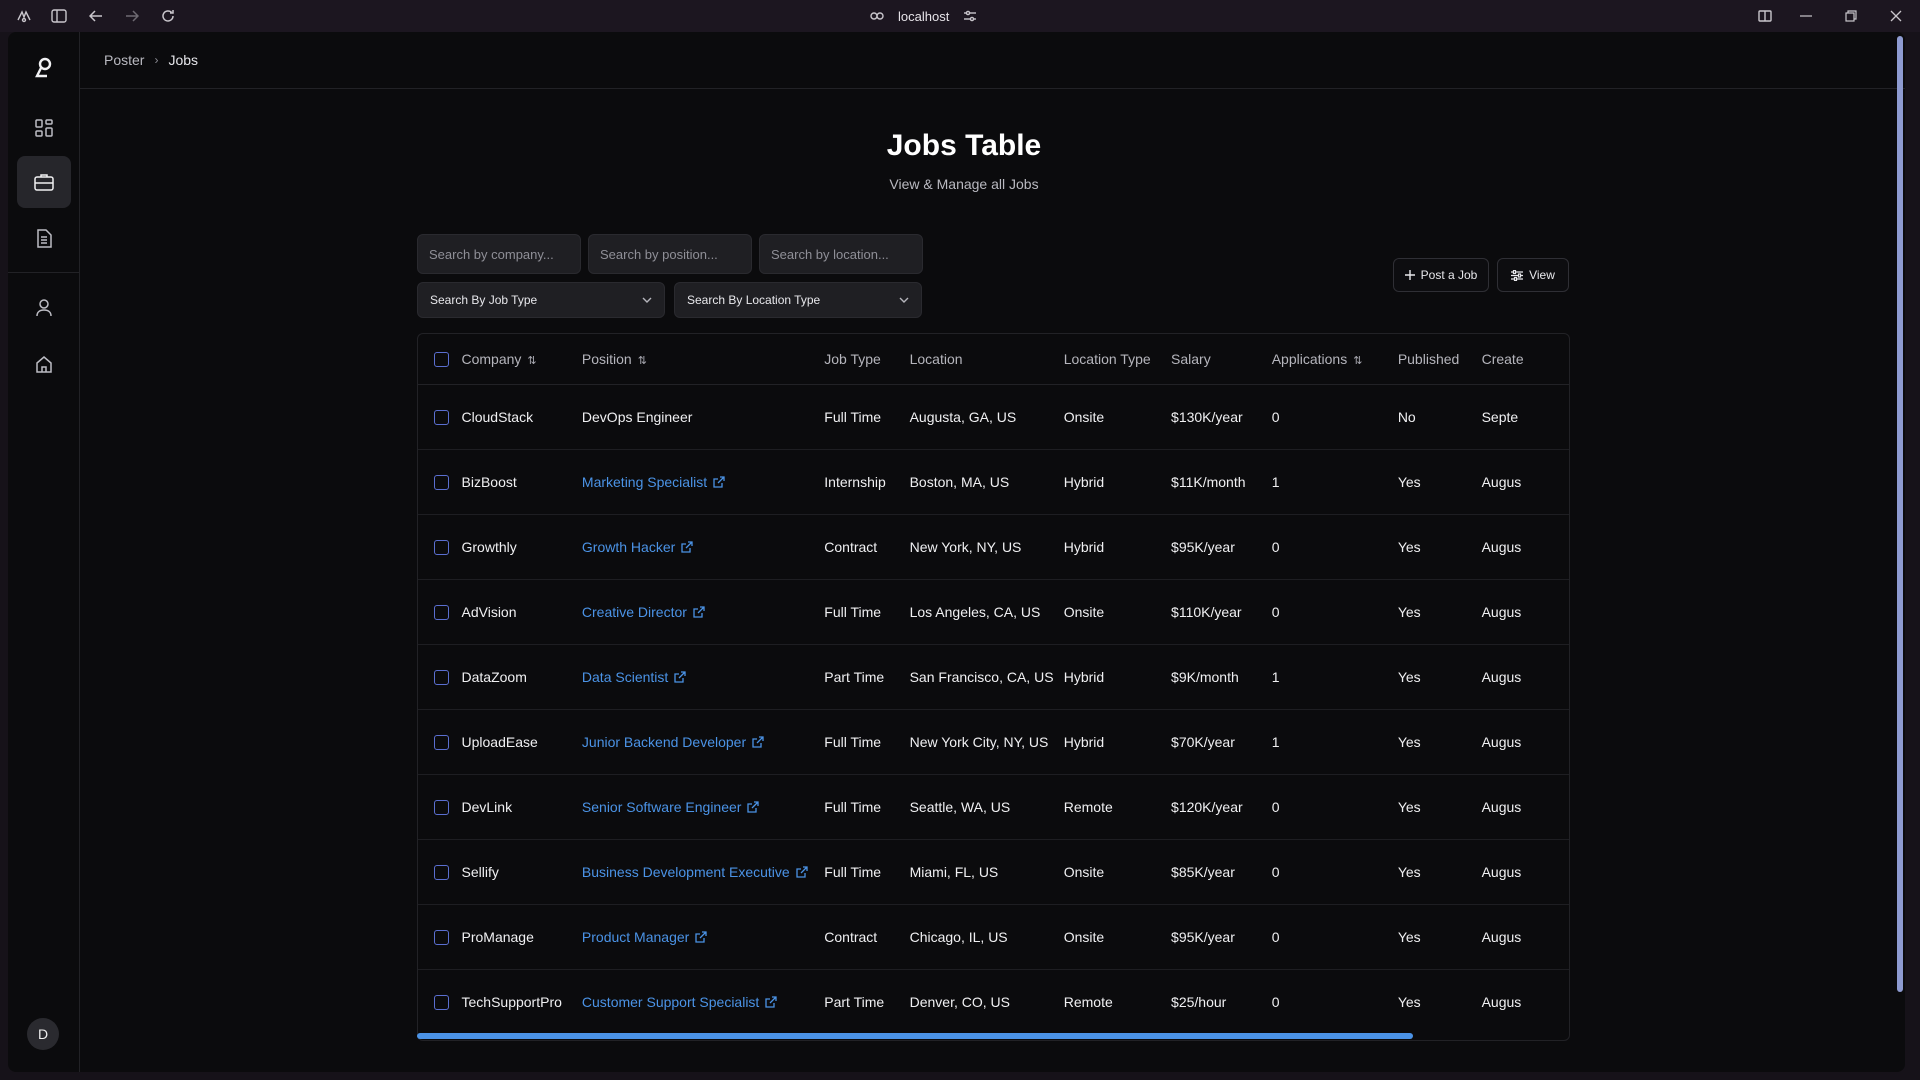  I want to click on app-logo-icon, so click(44, 68).